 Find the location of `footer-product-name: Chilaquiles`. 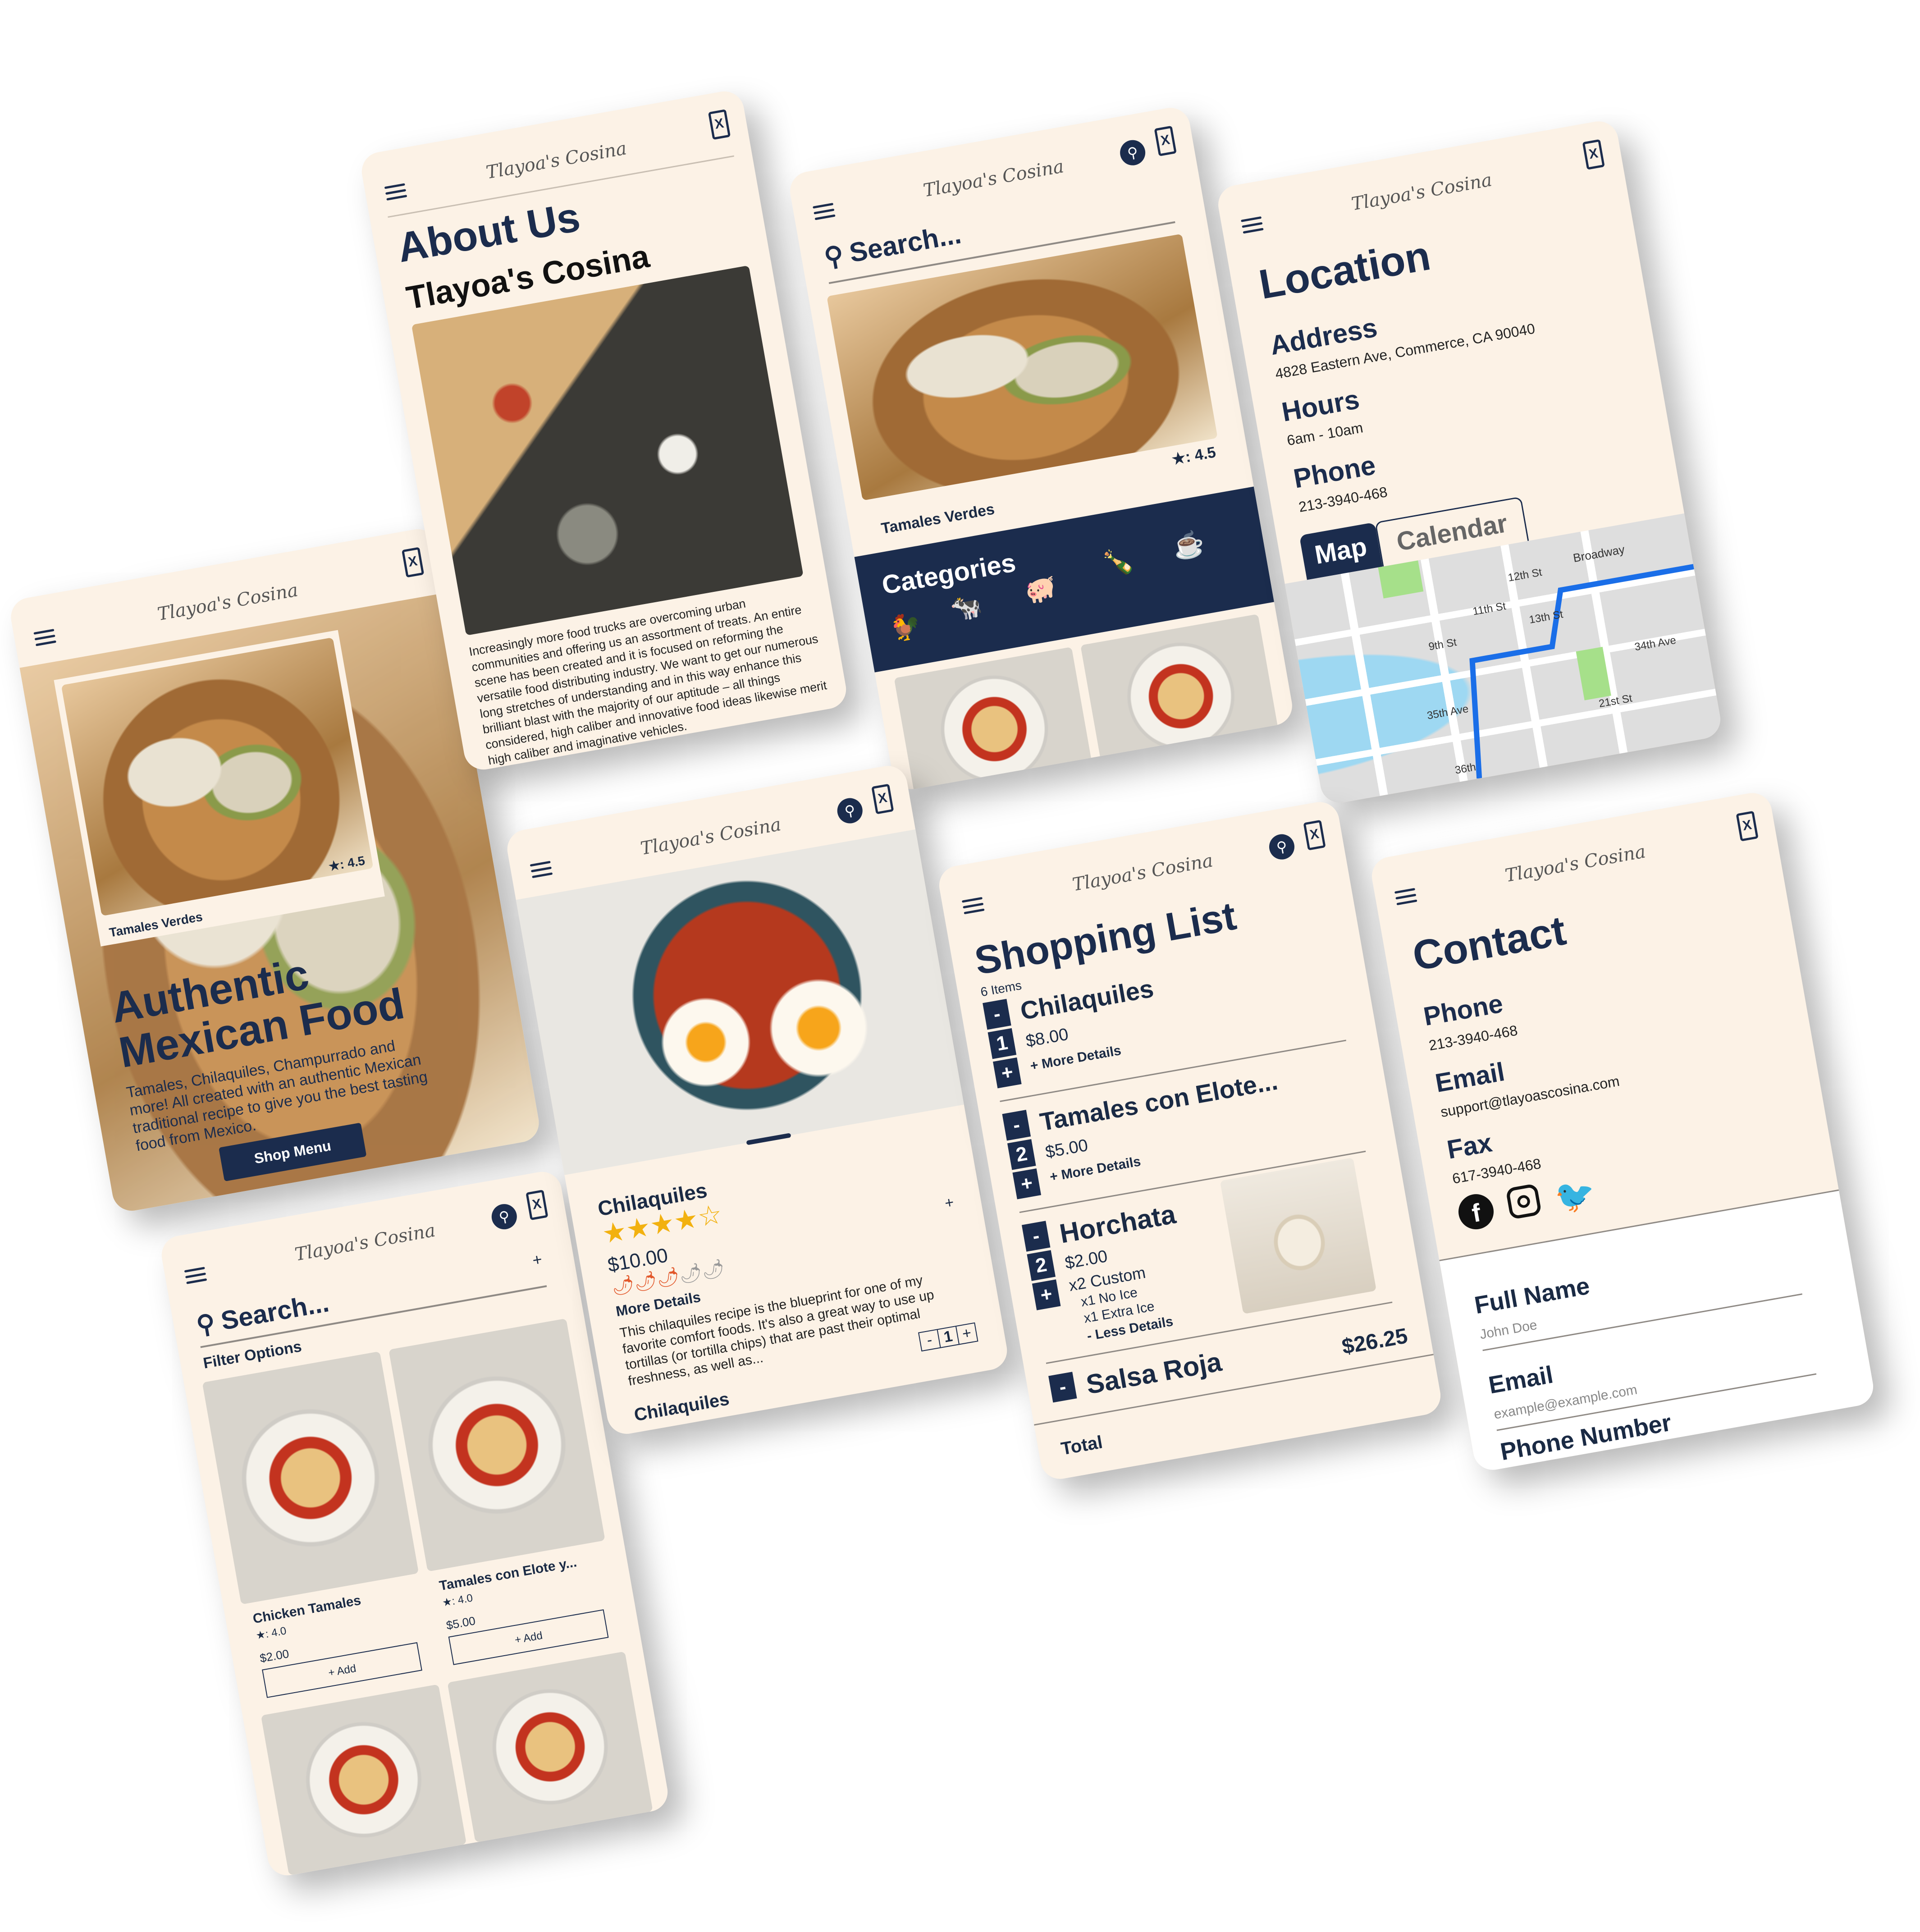

footer-product-name: Chilaquiles is located at coordinates (681, 1407).